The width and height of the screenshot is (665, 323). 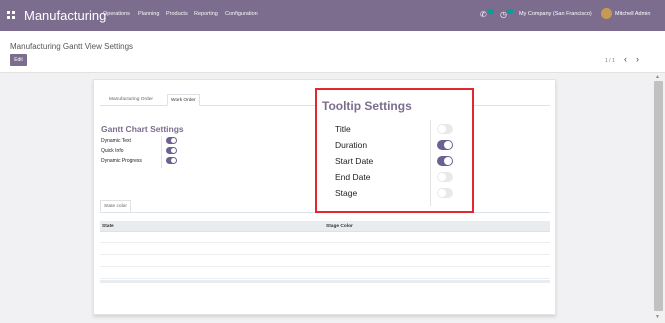 I want to click on dynamic-progress-toggle, so click(x=171, y=160).